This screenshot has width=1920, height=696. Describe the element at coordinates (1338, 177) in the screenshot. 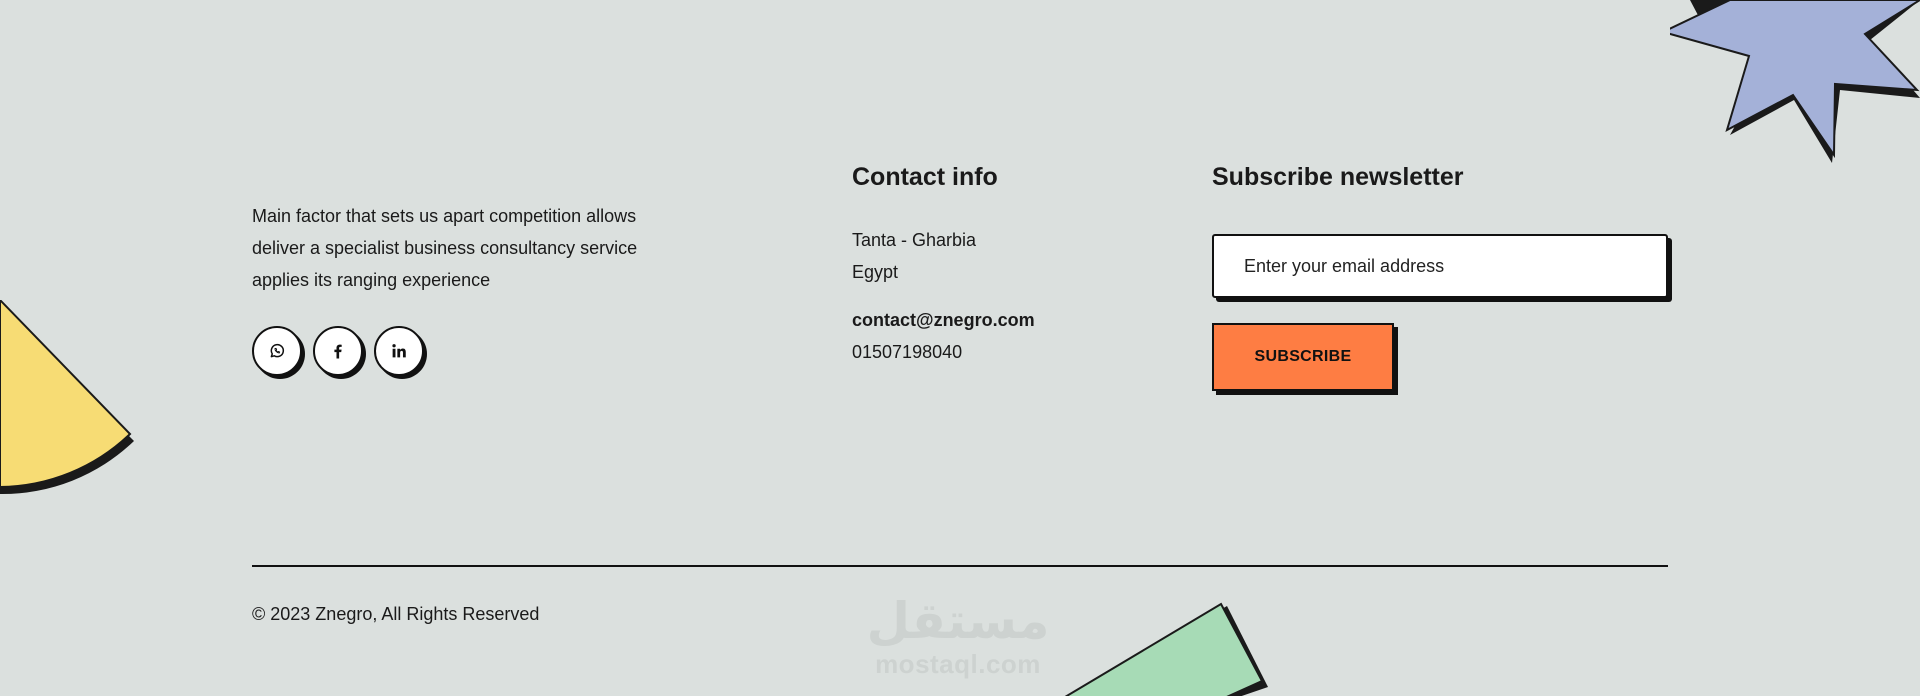

I see `newsletter-heading: Subscribe newsletter` at that location.